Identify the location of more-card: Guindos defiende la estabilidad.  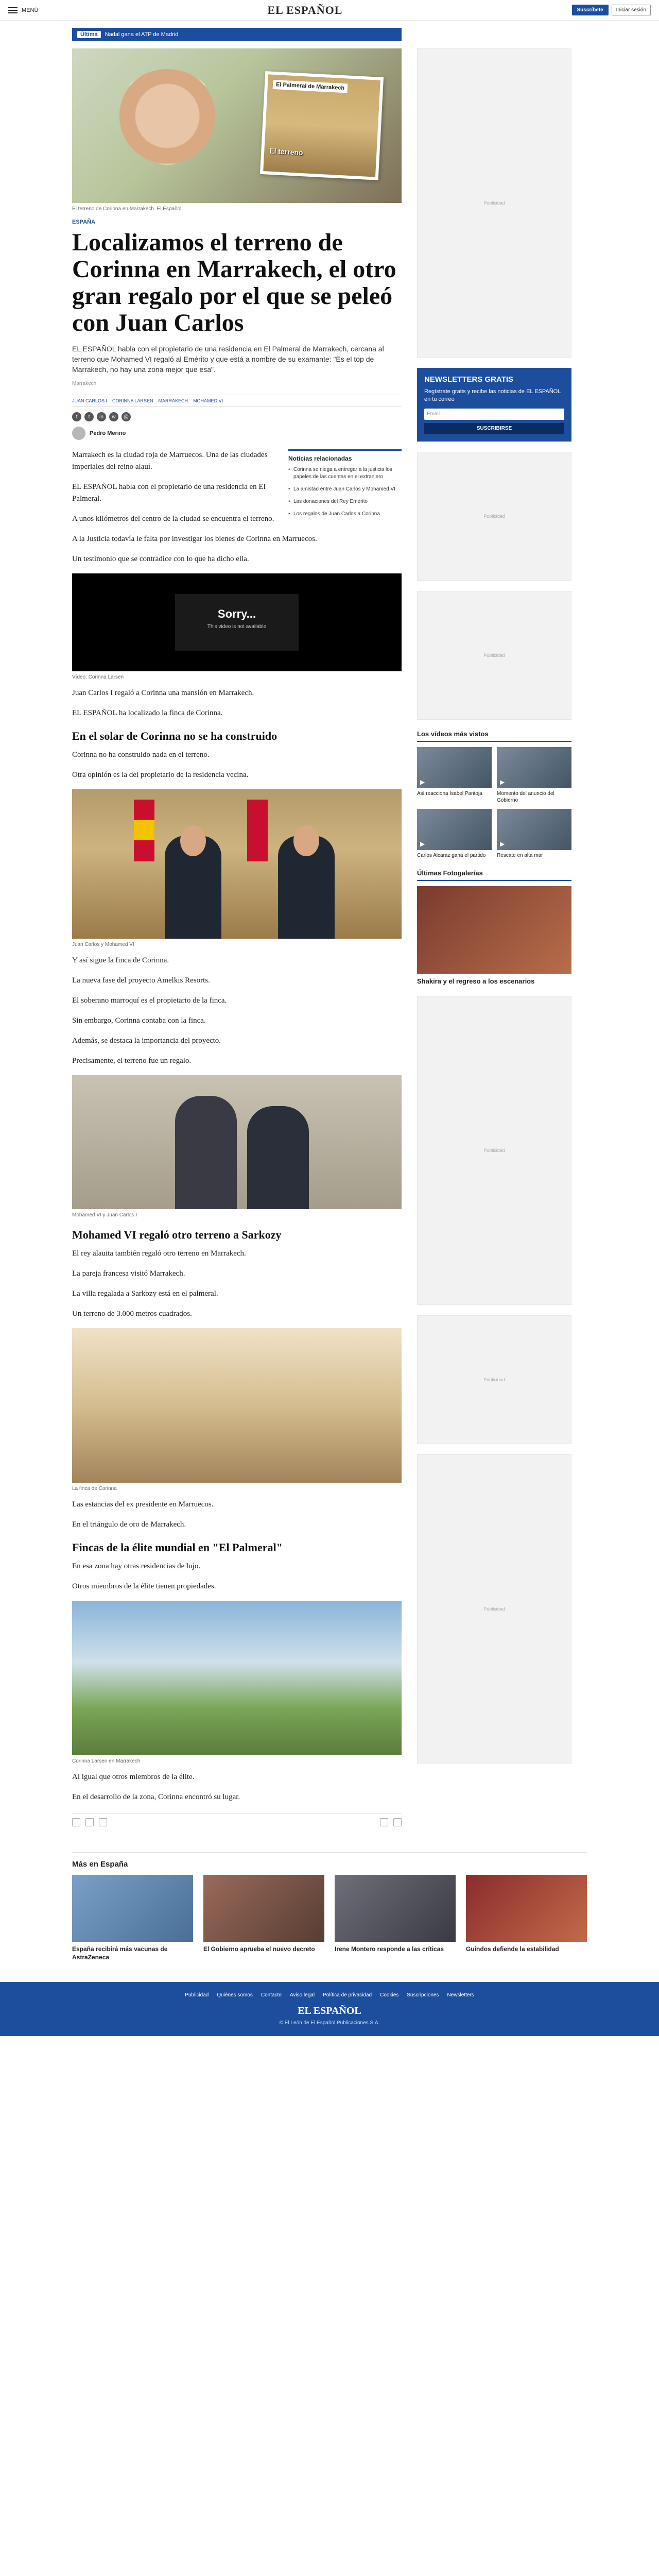
(527, 1918).